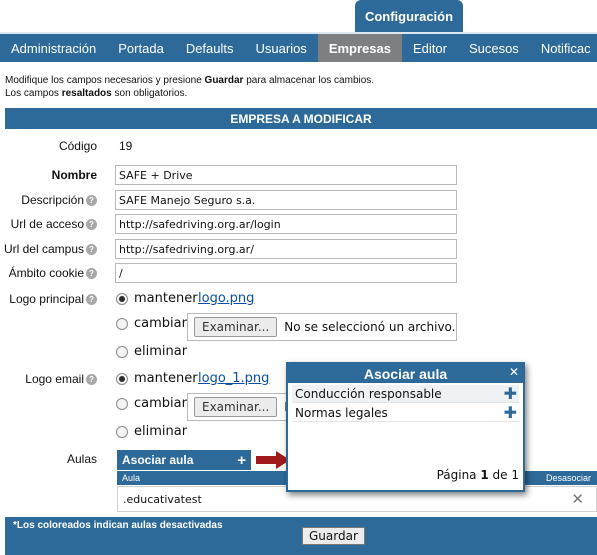  I want to click on nav-item-notificaciones: Notificac, so click(563, 48).